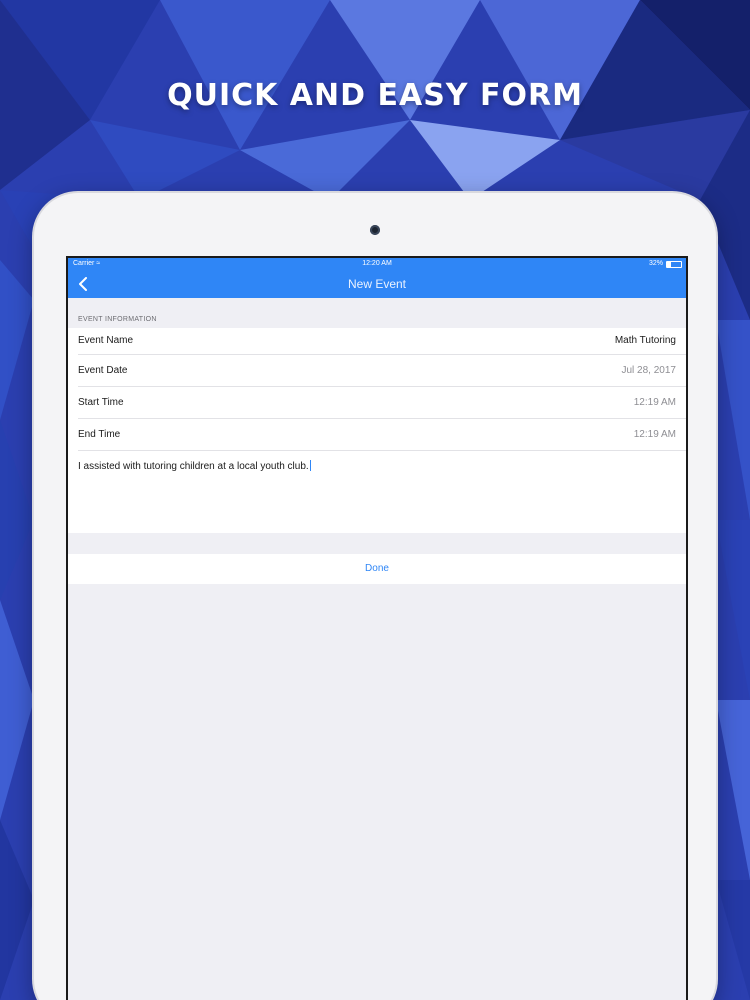  I want to click on event-date-label: Event Date, so click(103, 370).